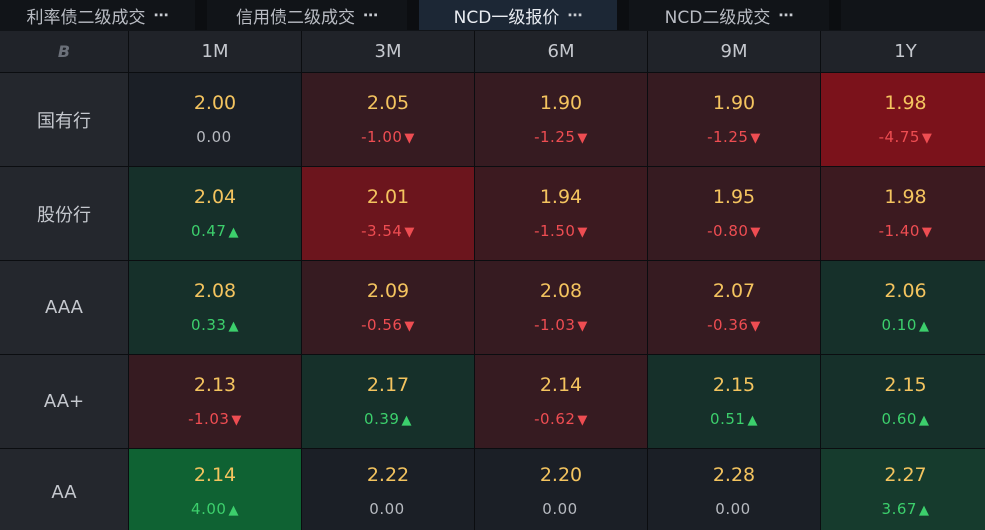 Image resolution: width=985 pixels, height=530 pixels. Describe the element at coordinates (97, 15) in the screenshot. I see `tab-rate-bond-secondary: 利率债二级成交 ⋯` at that location.